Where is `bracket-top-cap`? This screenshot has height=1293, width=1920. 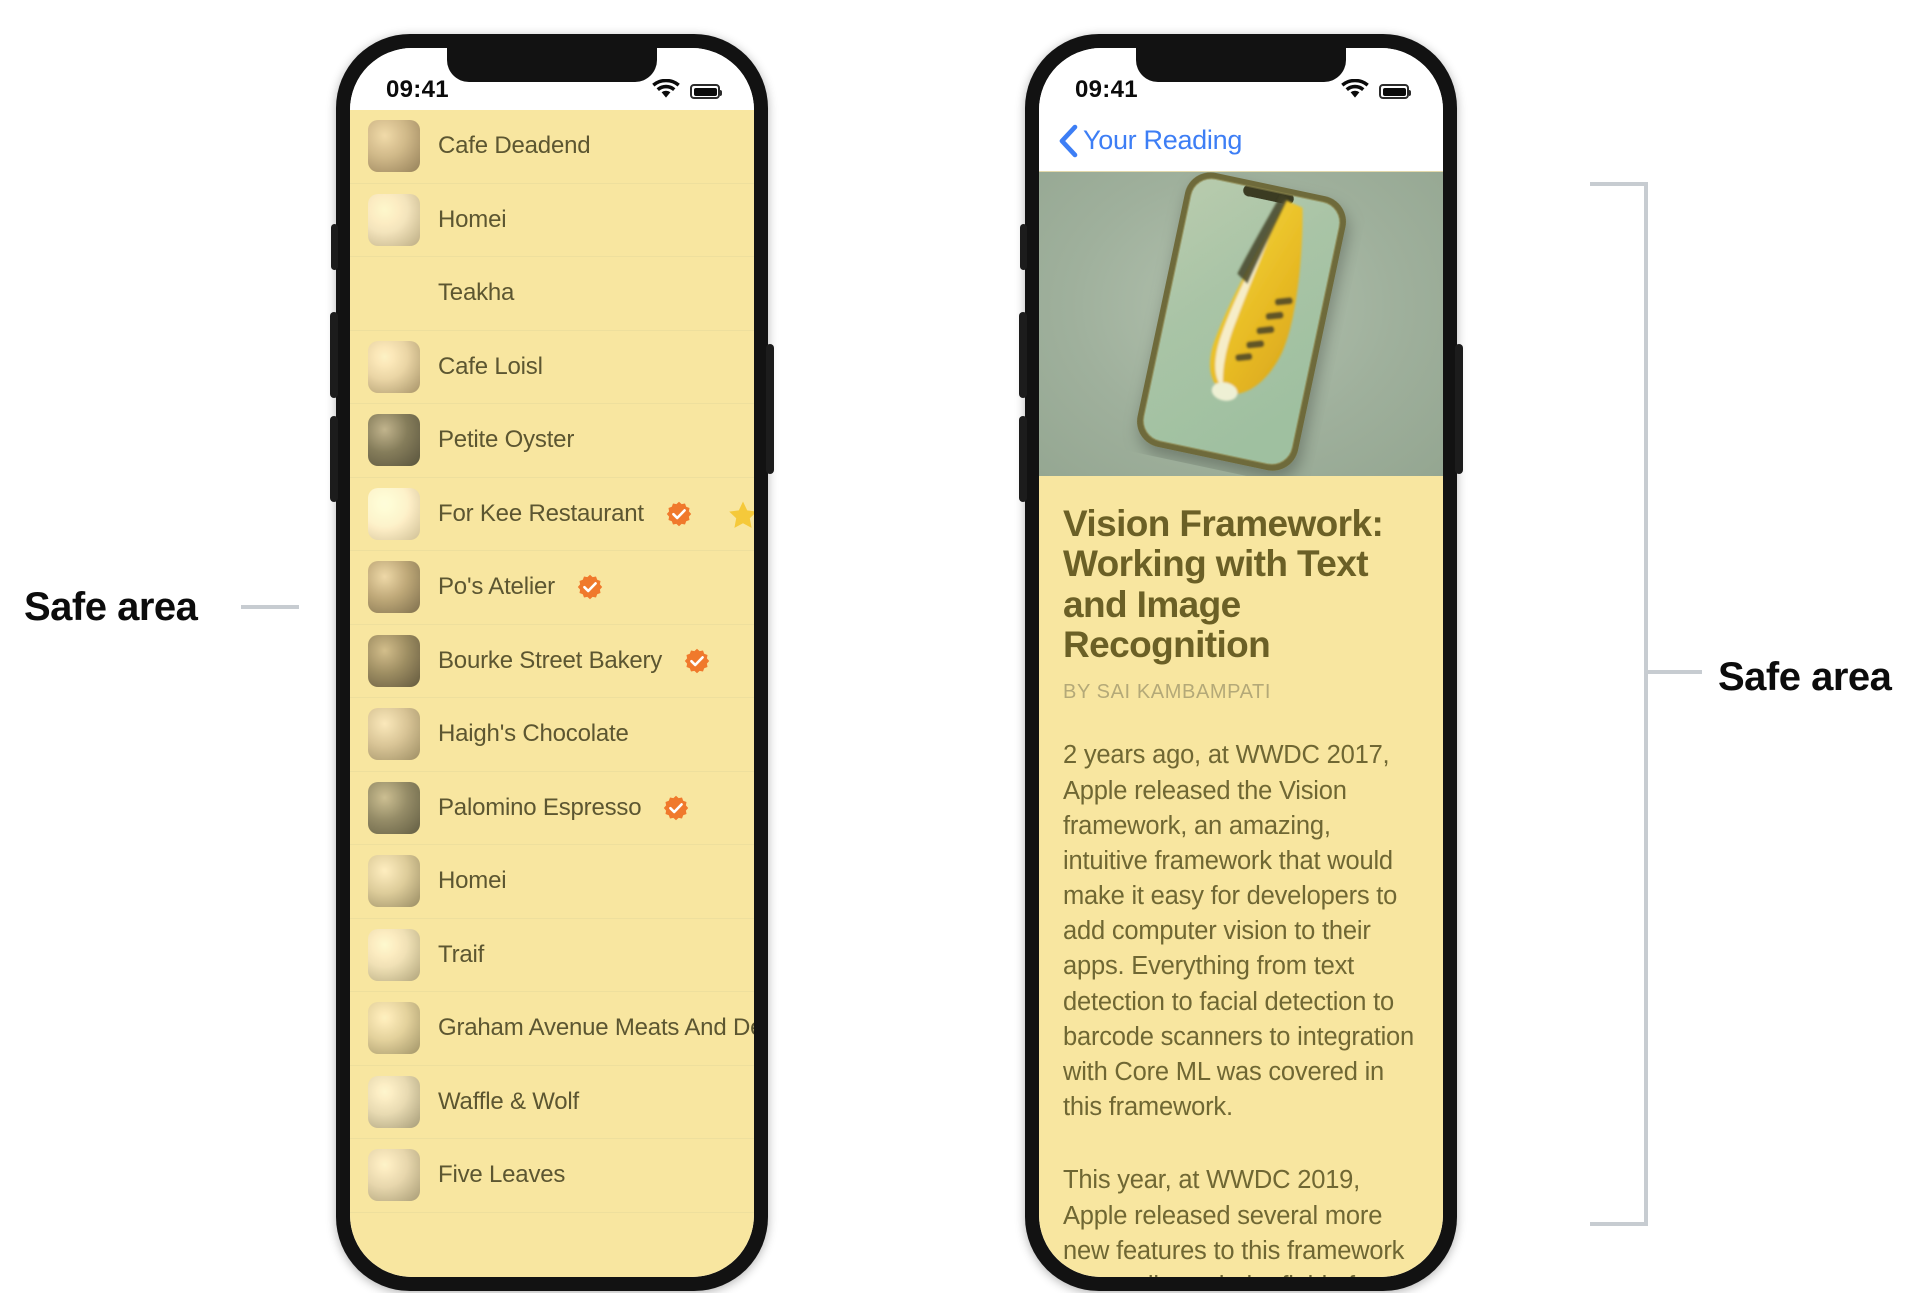
bracket-top-cap is located at coordinates (1619, 184).